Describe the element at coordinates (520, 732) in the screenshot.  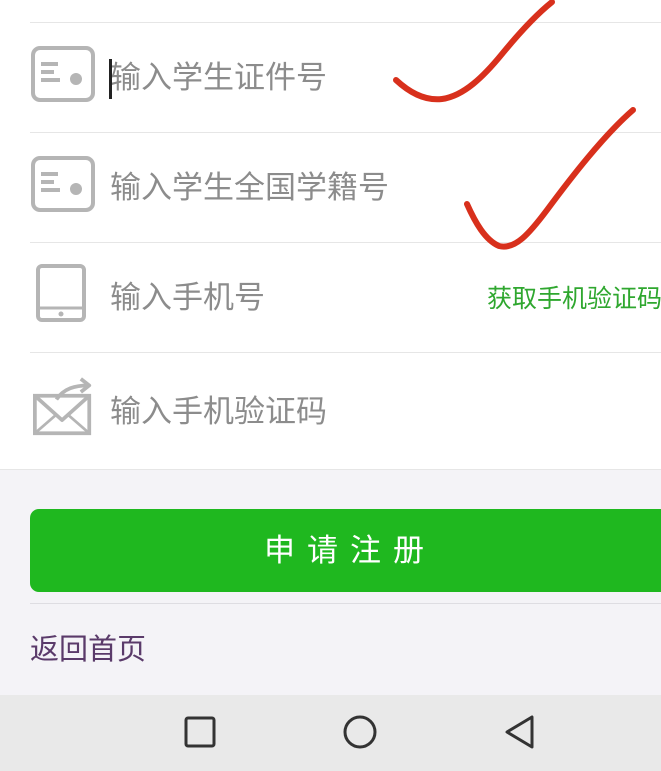
I see `triangle-back-icon` at that location.